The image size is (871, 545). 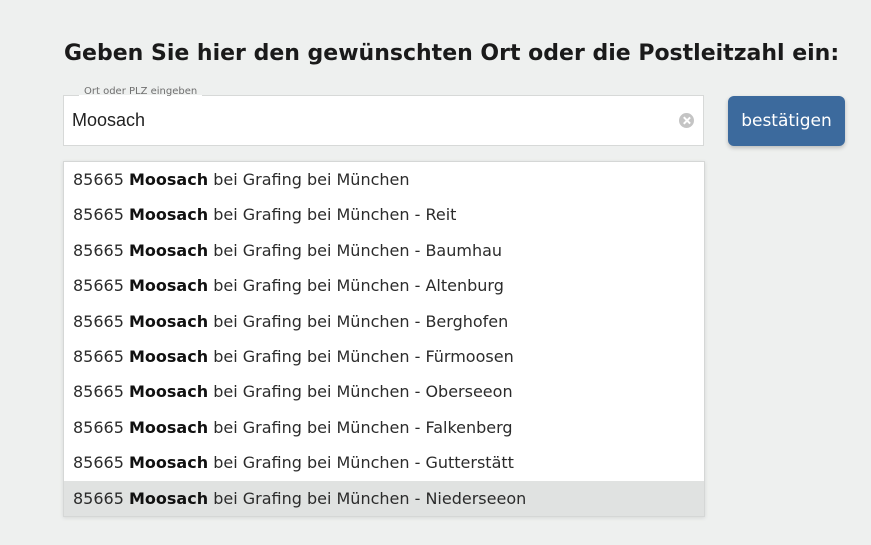 What do you see at coordinates (367, 498) in the screenshot?
I see `suggestion-place: bei Grafing bei München - Niederseeon` at bounding box center [367, 498].